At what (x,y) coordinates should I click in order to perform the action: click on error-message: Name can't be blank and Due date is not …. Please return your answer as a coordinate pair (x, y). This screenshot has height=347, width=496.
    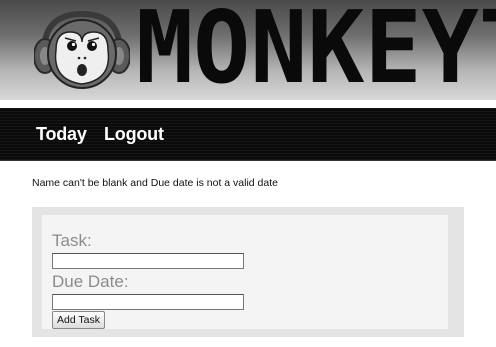
    Looking at the image, I should click on (155, 183).